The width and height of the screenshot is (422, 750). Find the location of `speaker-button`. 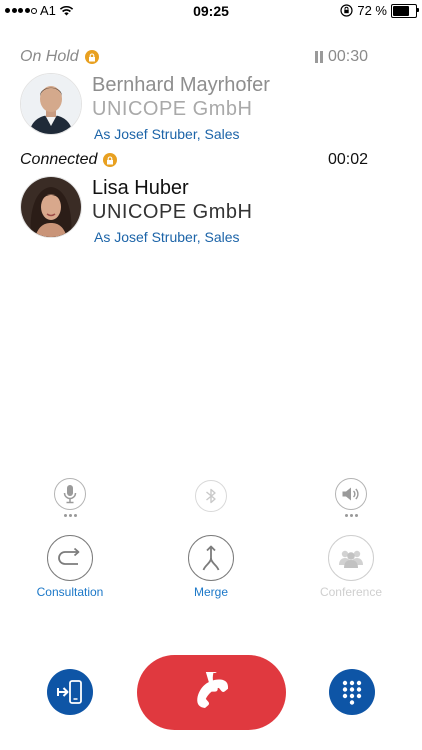

speaker-button is located at coordinates (351, 497).